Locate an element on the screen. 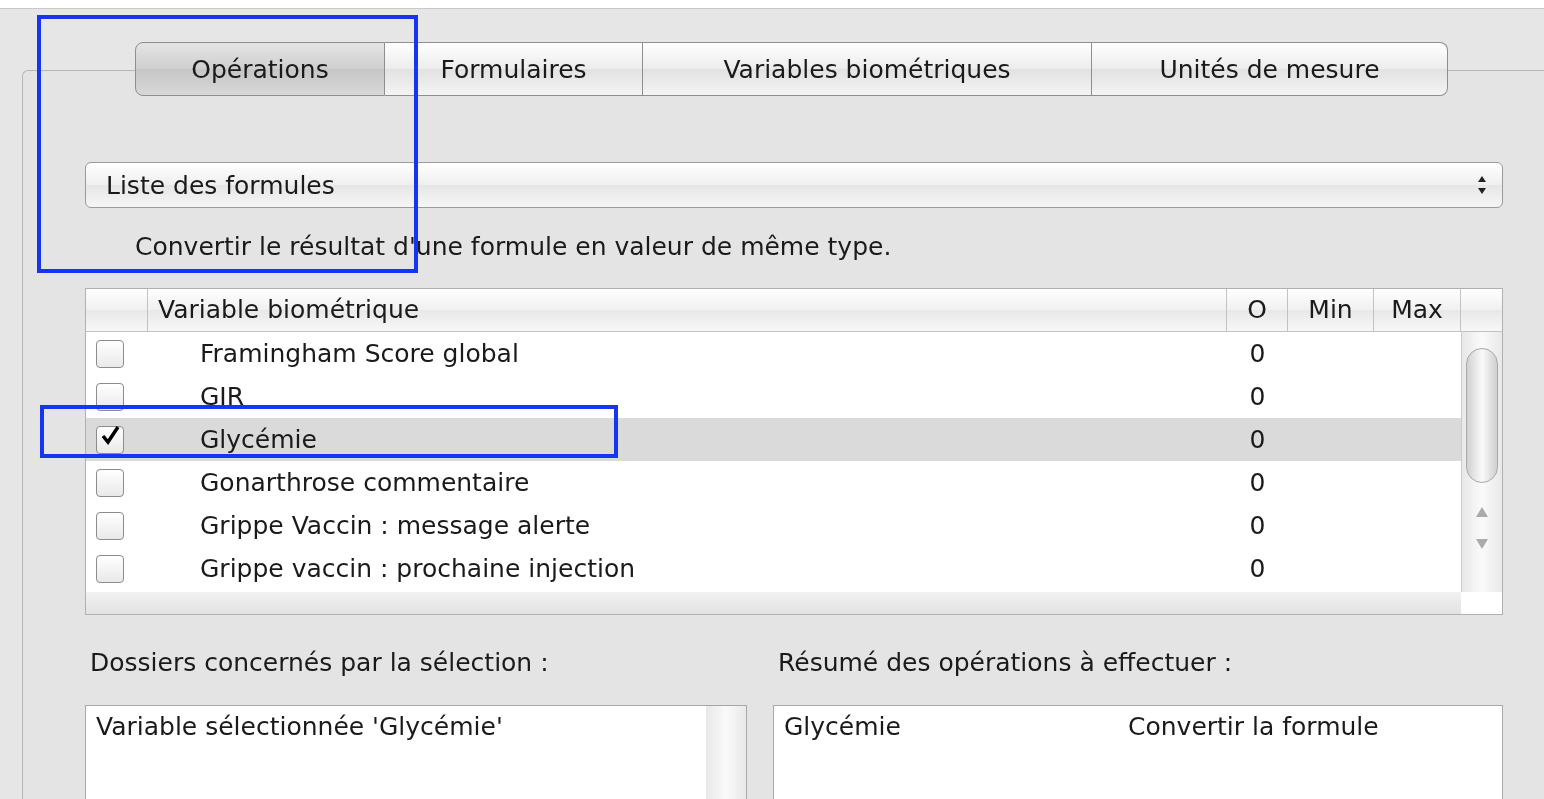 The image size is (1544, 799). table-row: Gonarthrose commentaire 0 is located at coordinates (773, 482).